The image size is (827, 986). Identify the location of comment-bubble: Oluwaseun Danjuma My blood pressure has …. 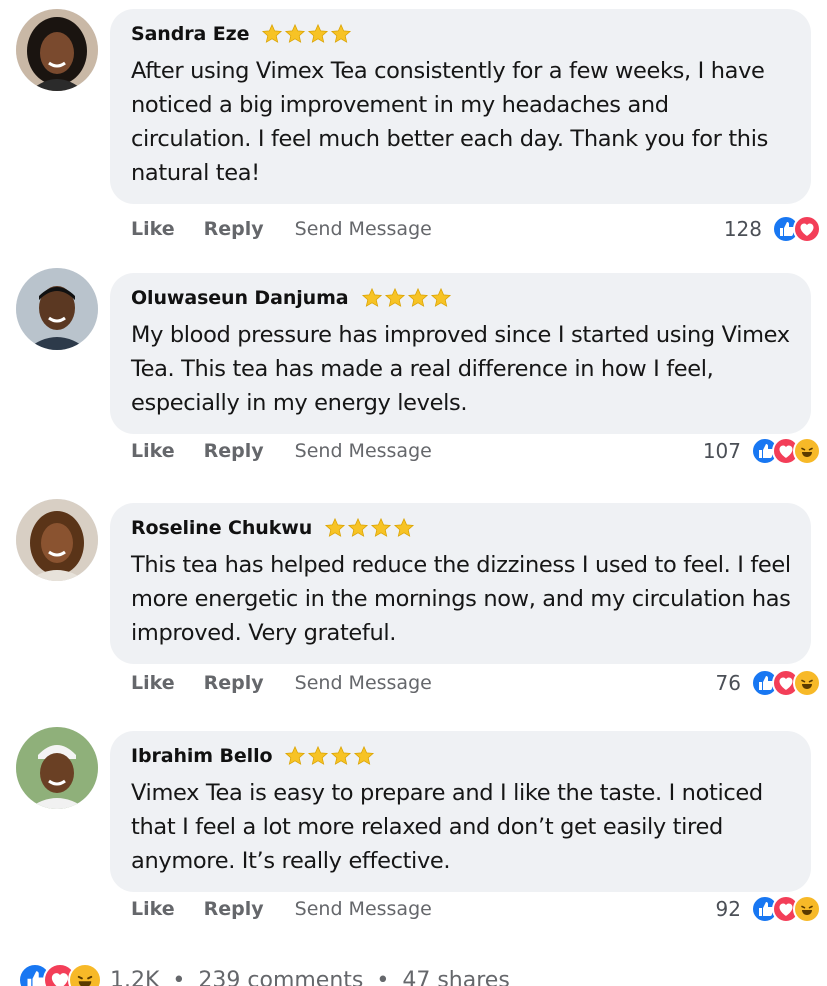
(460, 353).